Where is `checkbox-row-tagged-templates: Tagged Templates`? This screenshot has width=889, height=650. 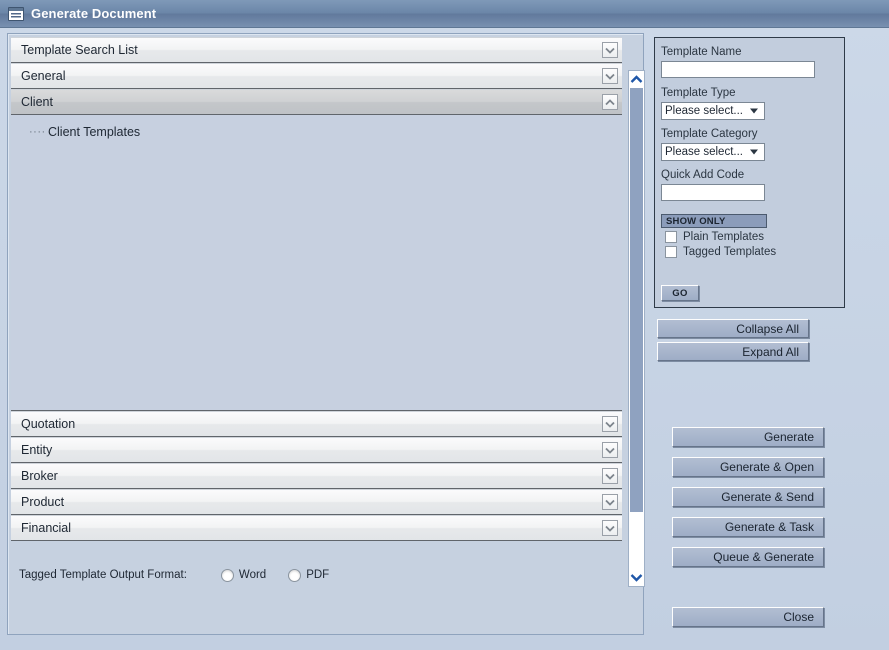
checkbox-row-tagged-templates: Tagged Templates is located at coordinates (752, 252).